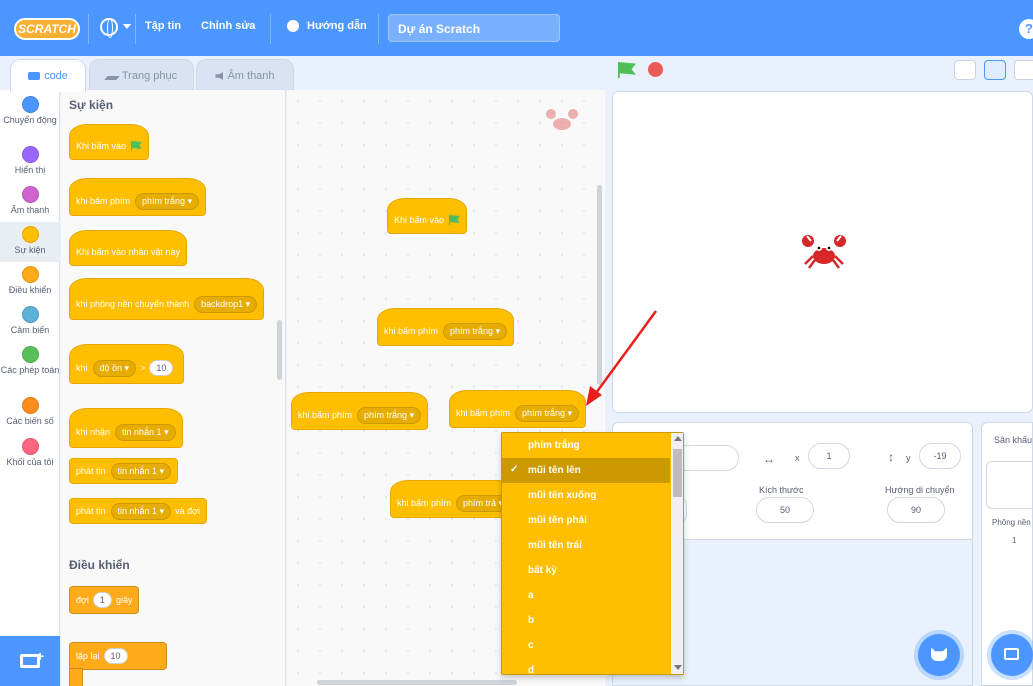 The image size is (1033, 686). I want to click on repeat-input: 10, so click(115, 656).